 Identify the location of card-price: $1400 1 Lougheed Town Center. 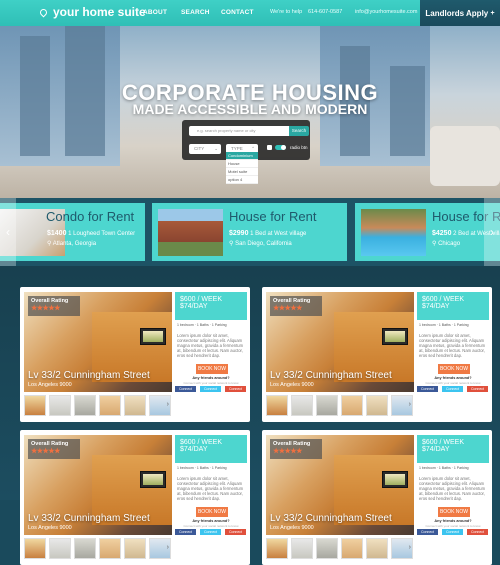
(91, 233).